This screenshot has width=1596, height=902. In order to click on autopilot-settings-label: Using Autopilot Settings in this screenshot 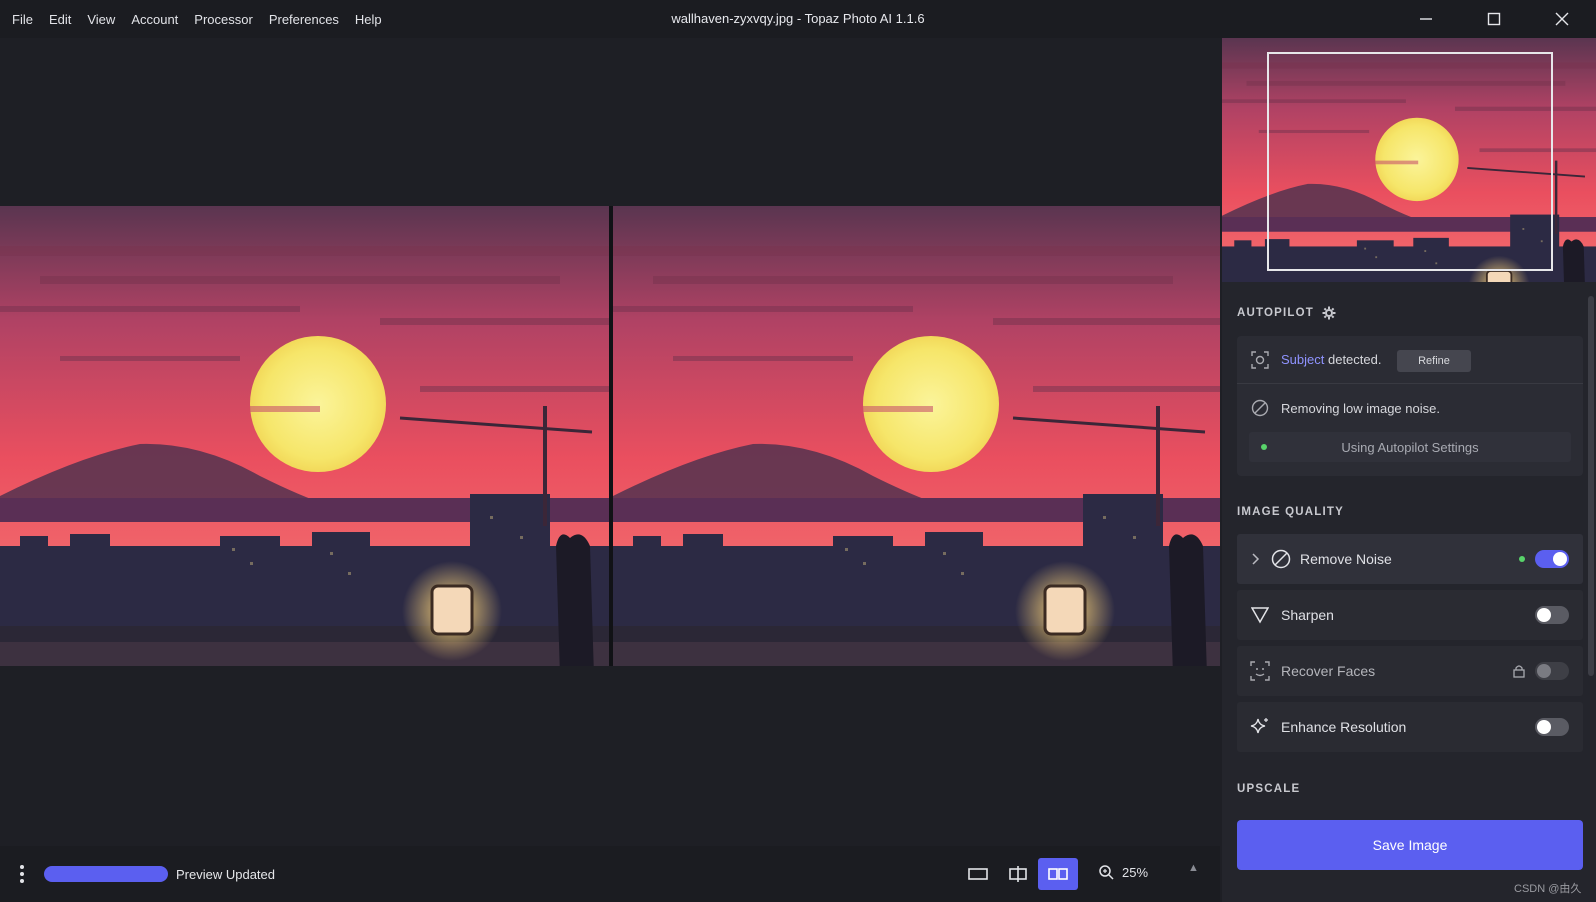, I will do `click(1410, 447)`.